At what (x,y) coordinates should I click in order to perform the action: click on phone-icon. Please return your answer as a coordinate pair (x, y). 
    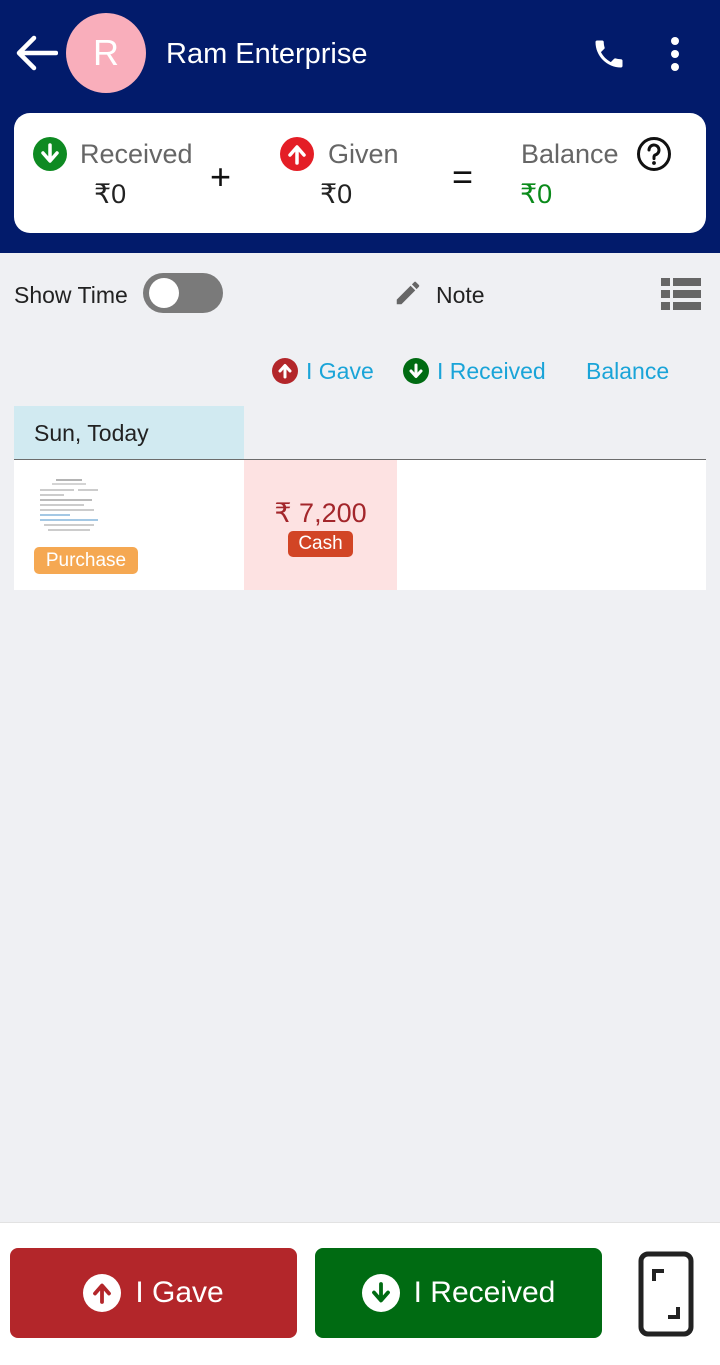
    Looking at the image, I should click on (609, 54).